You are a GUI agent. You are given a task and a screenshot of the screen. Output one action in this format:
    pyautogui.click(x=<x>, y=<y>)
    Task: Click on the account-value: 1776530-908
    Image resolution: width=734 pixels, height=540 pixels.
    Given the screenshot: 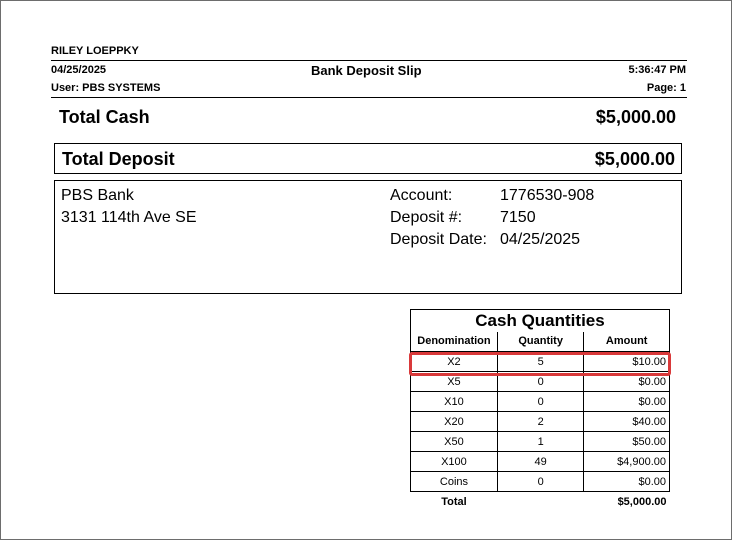 What is the action you would take?
    pyautogui.click(x=547, y=195)
    